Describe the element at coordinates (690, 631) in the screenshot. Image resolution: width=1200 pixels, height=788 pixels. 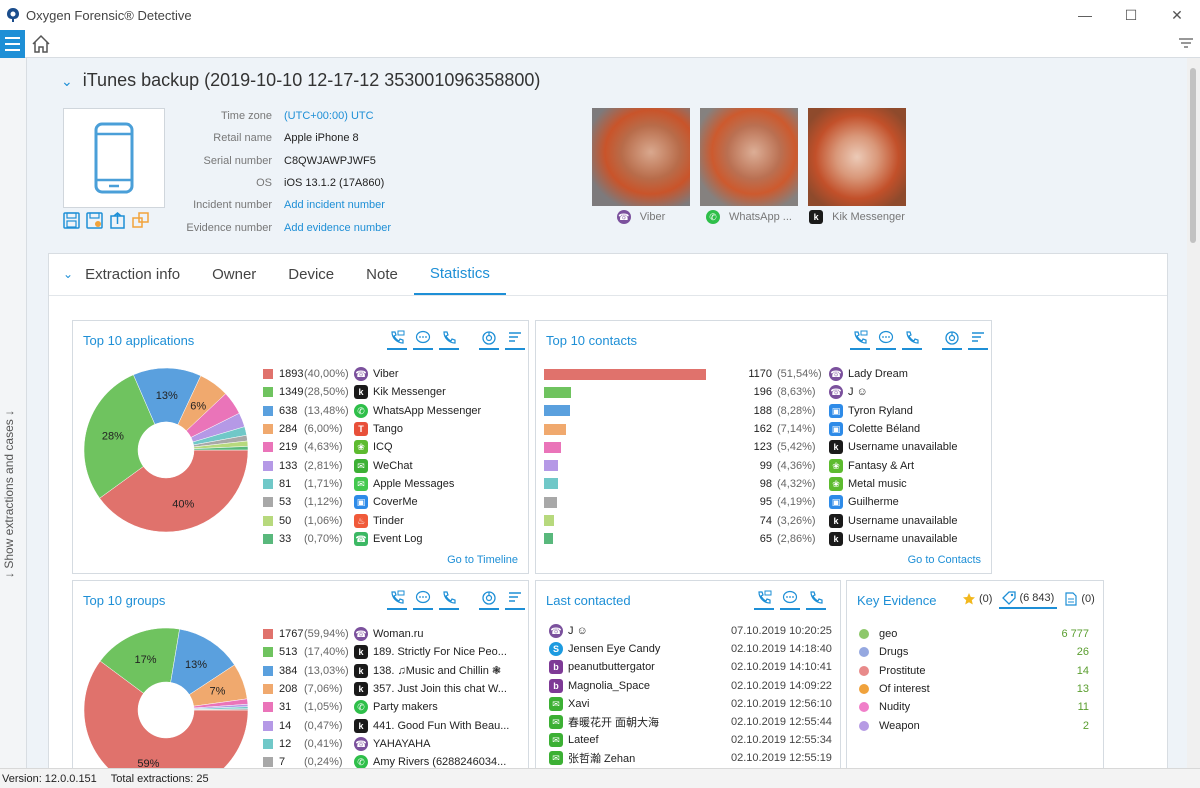
I see `list-item: ☎ J ☺ 07.10.2019 10:20:25` at that location.